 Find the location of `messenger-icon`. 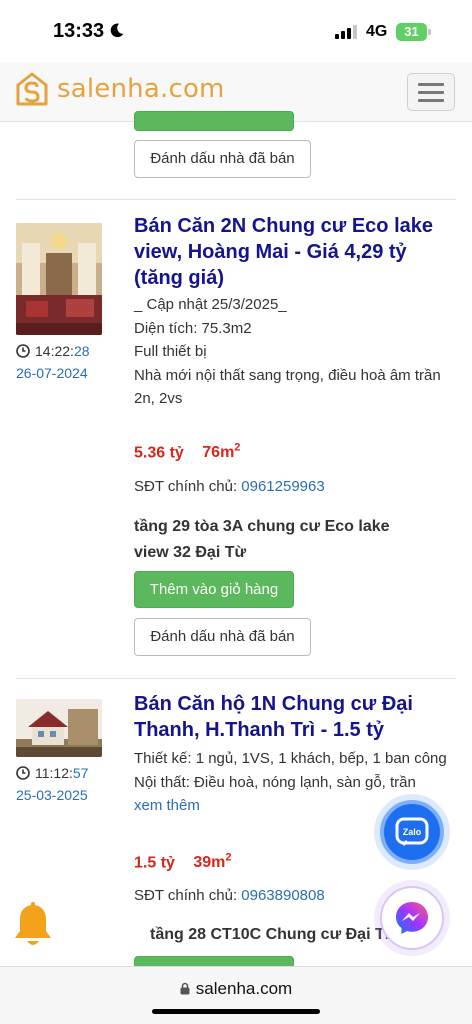

messenger-icon is located at coordinates (412, 918).